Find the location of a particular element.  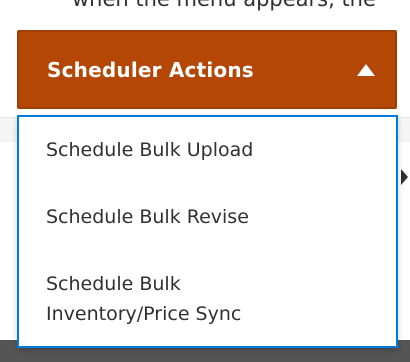

menu-item-label: Schedule Bulk Revise is located at coordinates (147, 217).